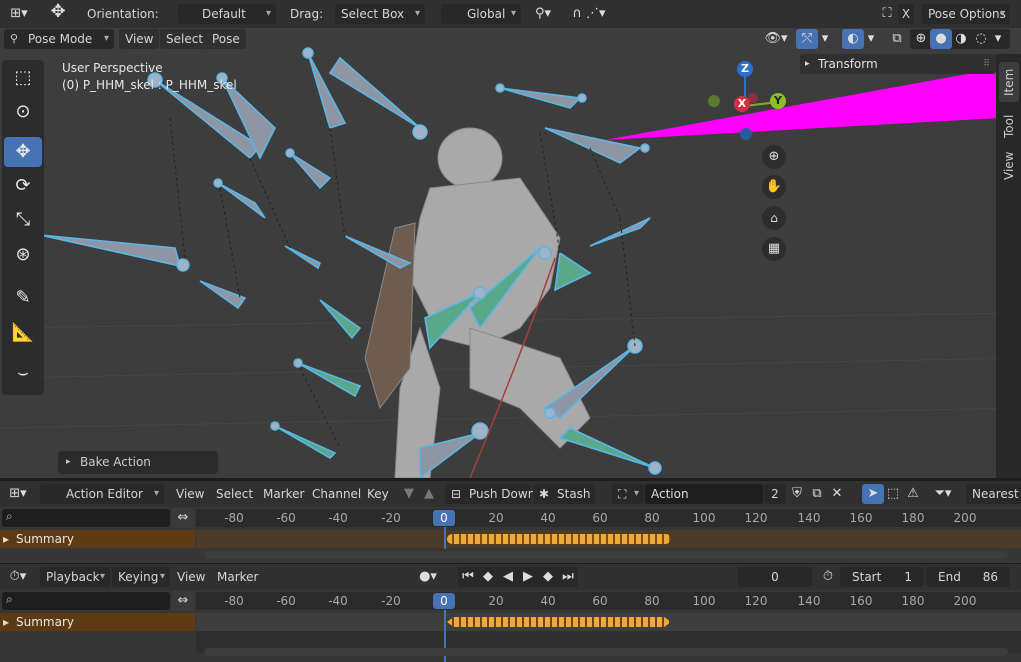 This screenshot has height=662, width=1021. I want to click on ae-menu-key: Key, so click(378, 494).